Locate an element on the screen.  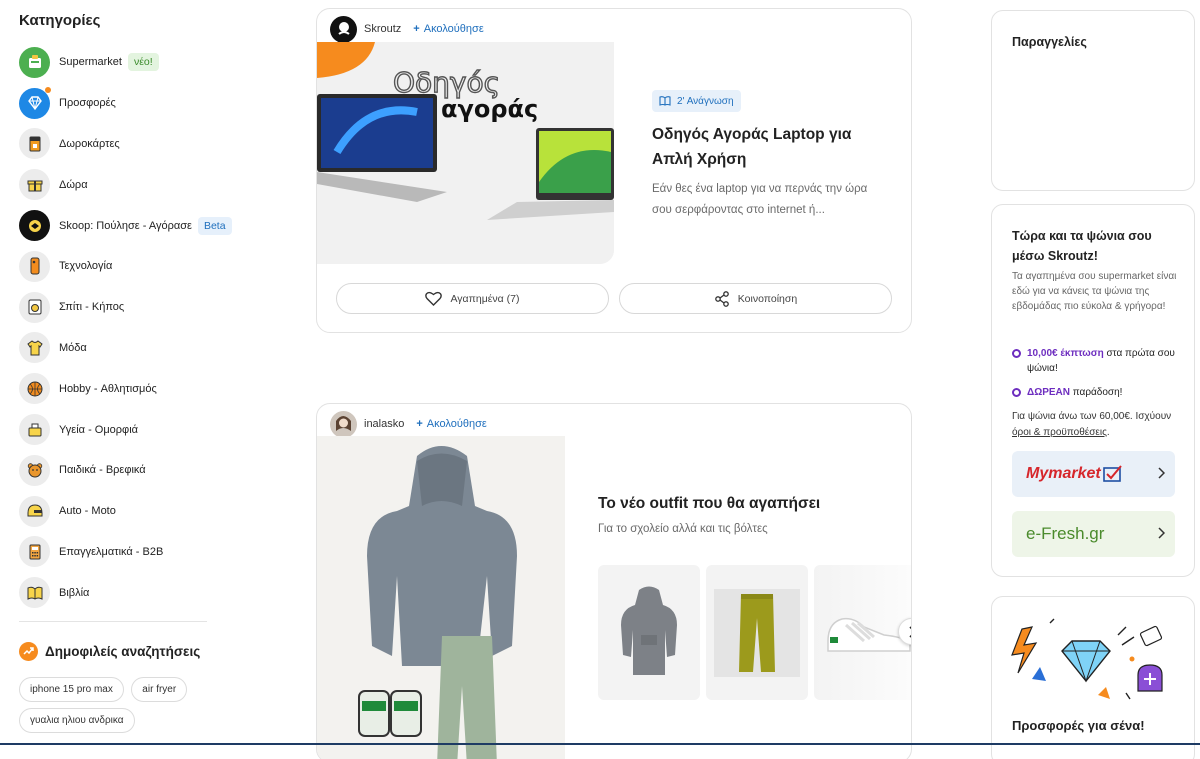
new-badge: νέο! is located at coordinates (143, 62).